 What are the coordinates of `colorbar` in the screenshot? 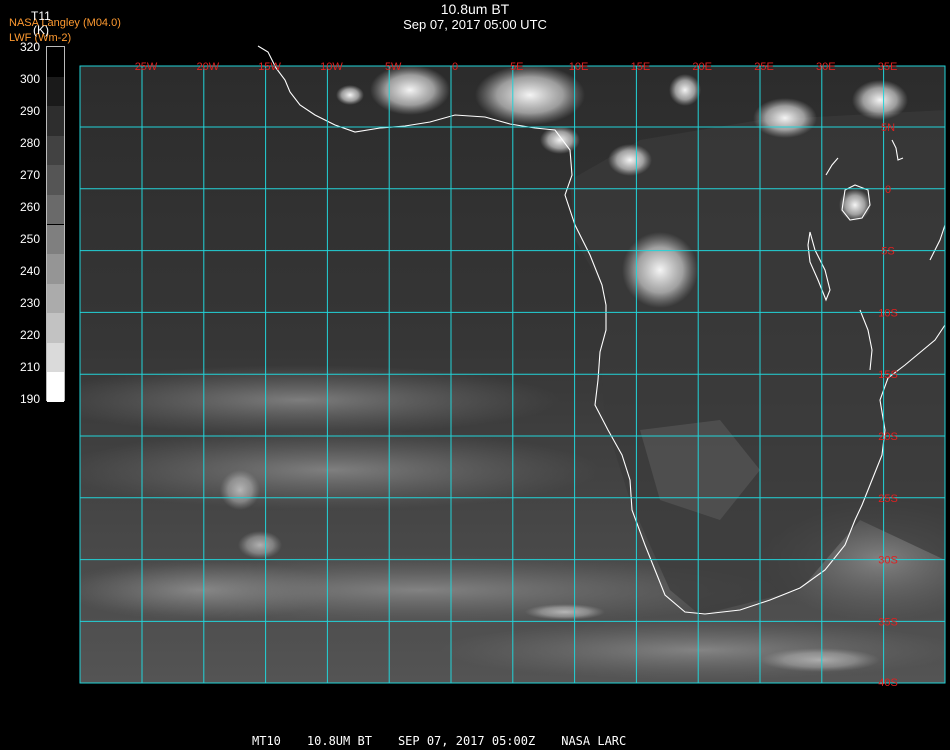 It's located at (55, 224).